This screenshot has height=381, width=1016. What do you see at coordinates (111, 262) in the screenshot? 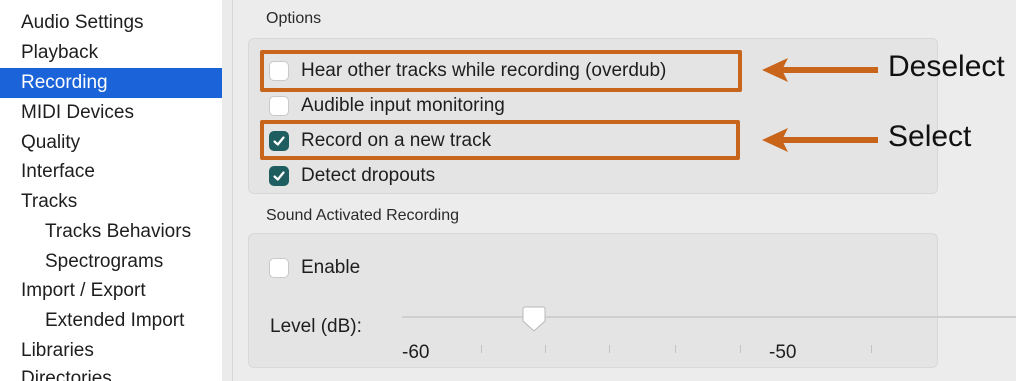
I see `sidebar-item-spectrograms: Spectrograms` at bounding box center [111, 262].